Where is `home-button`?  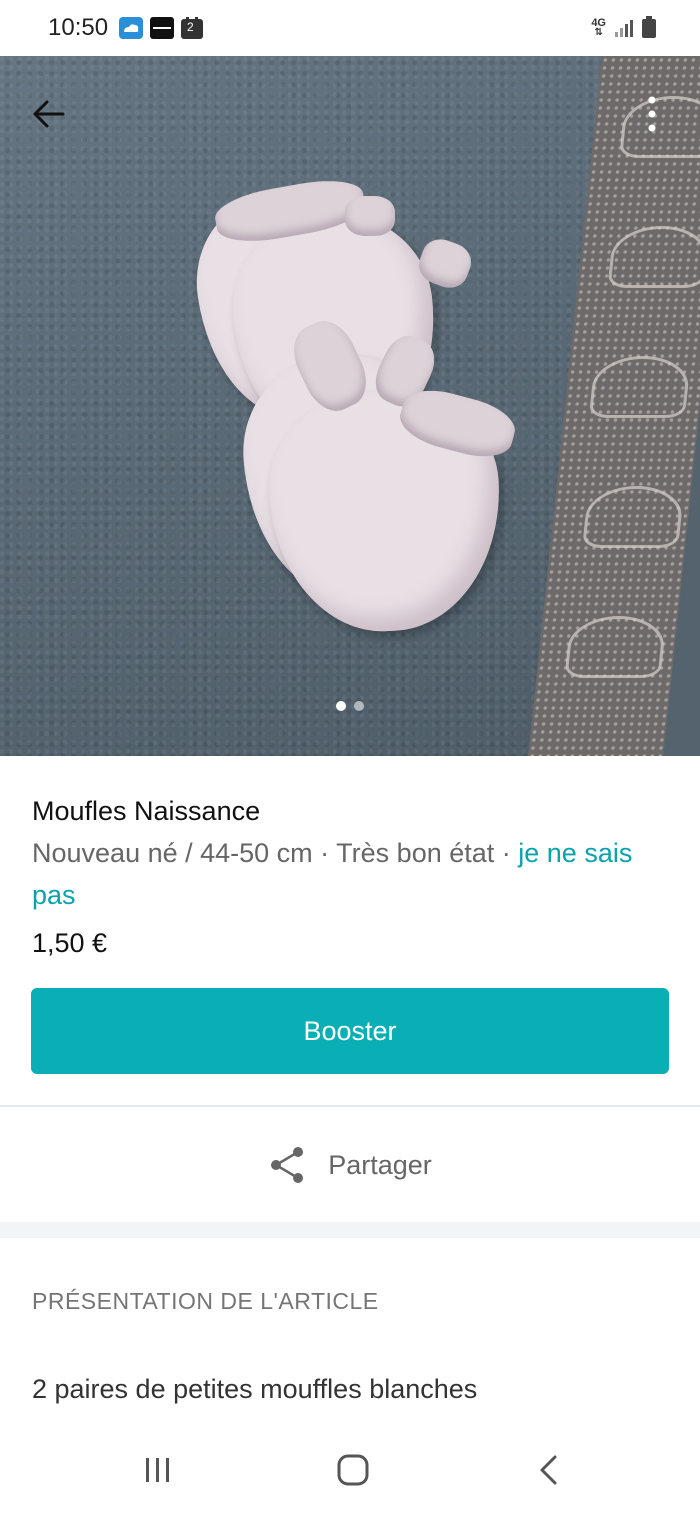
home-button is located at coordinates (353, 1470).